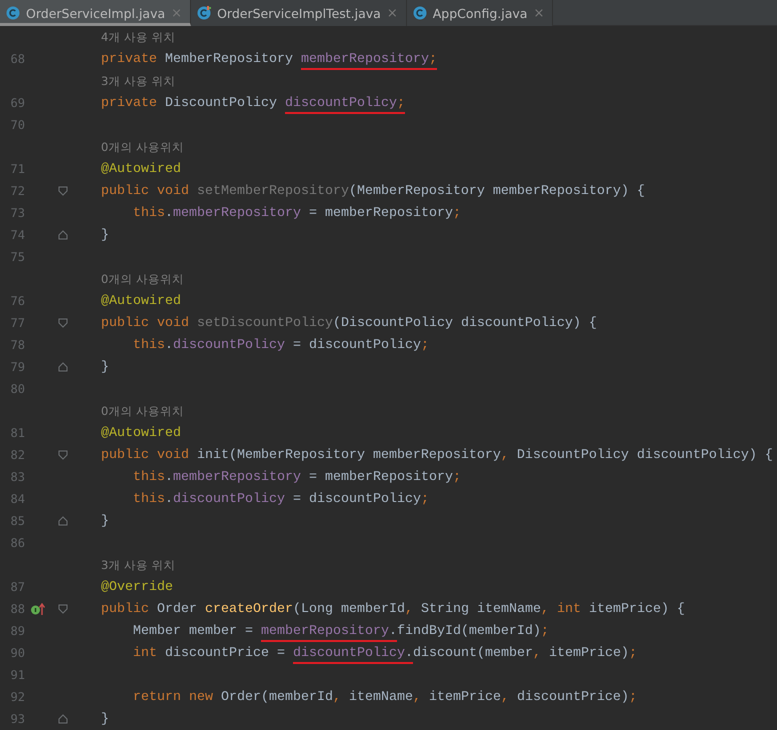 The image size is (777, 730). I want to click on line-number: 87, so click(17, 587).